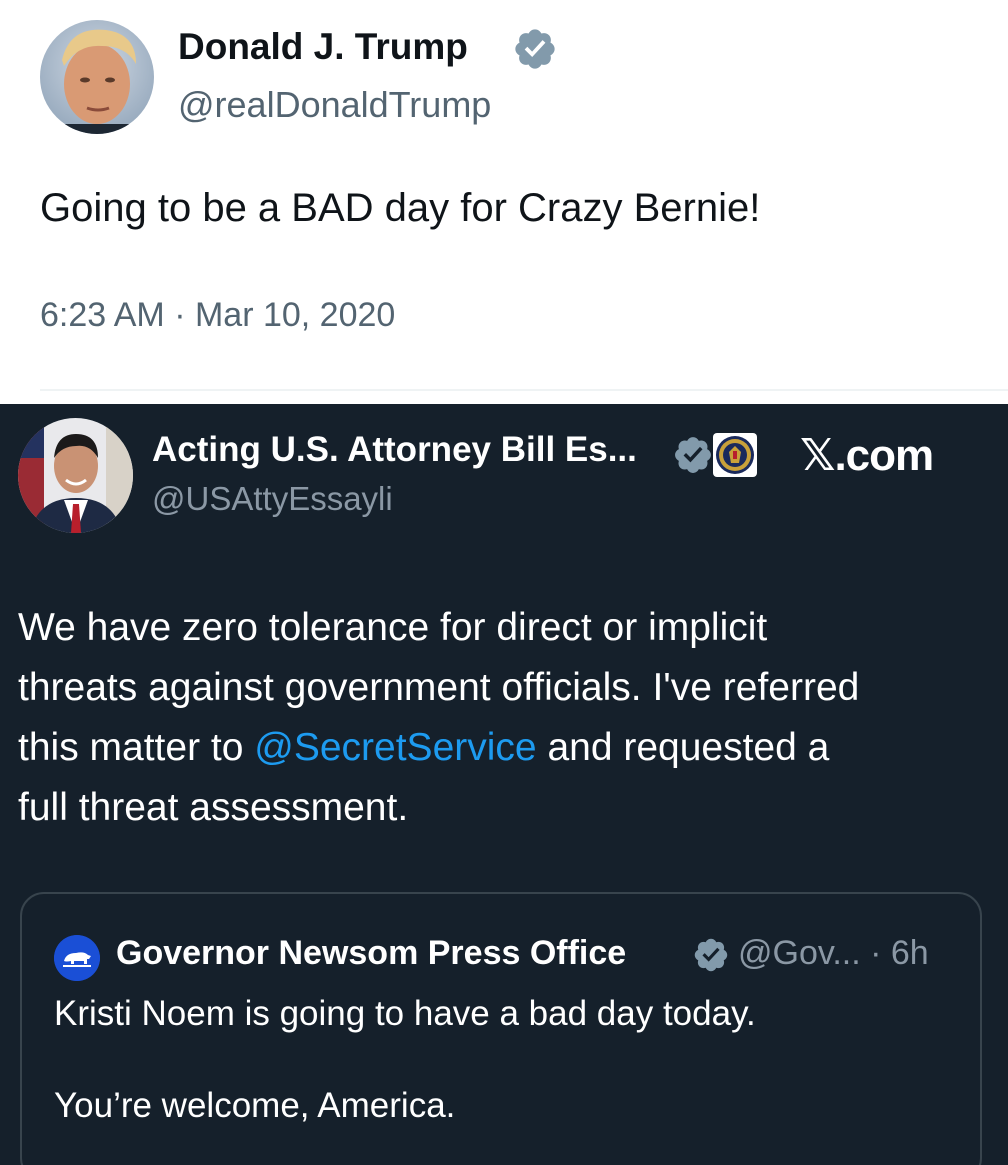 The width and height of the screenshot is (1008, 1165). I want to click on x-logo-watermark: 𝕏.com, so click(867, 455).